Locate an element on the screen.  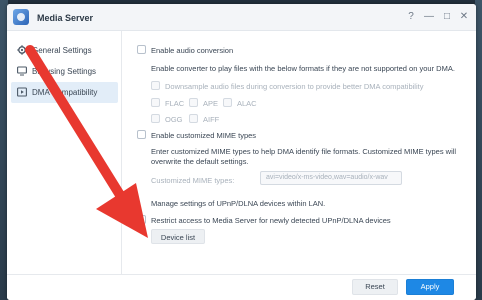
desktop-background-right is located at coordinates (478, 150).